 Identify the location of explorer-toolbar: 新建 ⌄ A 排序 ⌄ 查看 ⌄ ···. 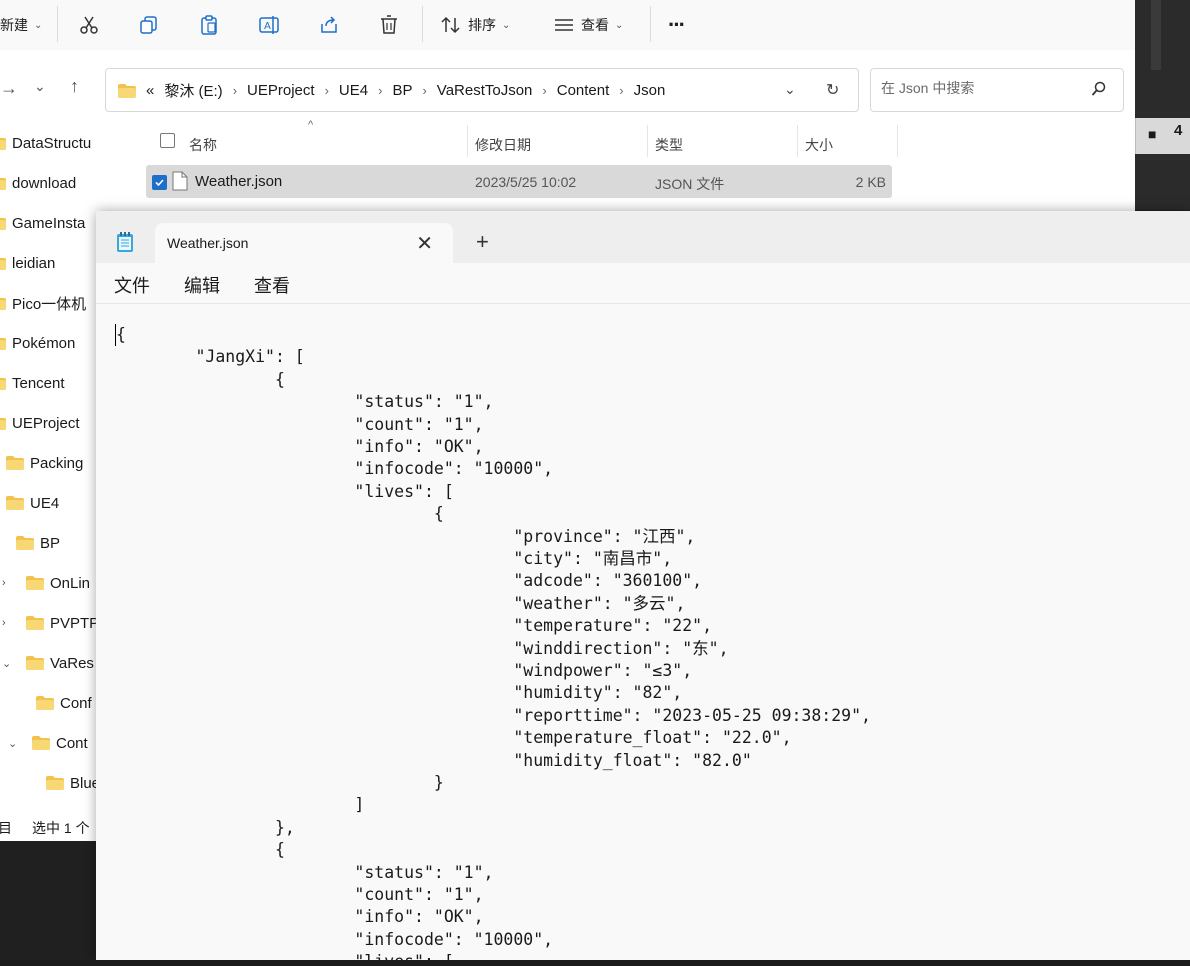
(567, 25).